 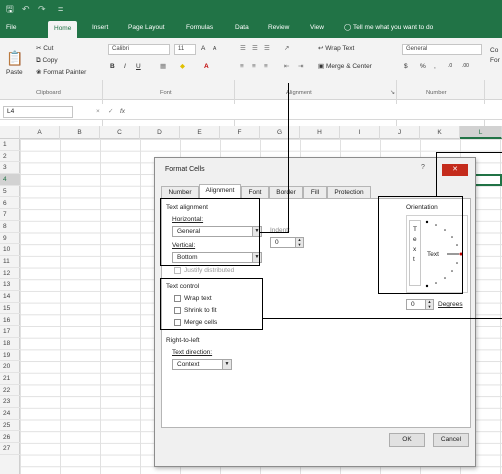 What do you see at coordinates (455, 170) in the screenshot?
I see `close-button: ✕` at bounding box center [455, 170].